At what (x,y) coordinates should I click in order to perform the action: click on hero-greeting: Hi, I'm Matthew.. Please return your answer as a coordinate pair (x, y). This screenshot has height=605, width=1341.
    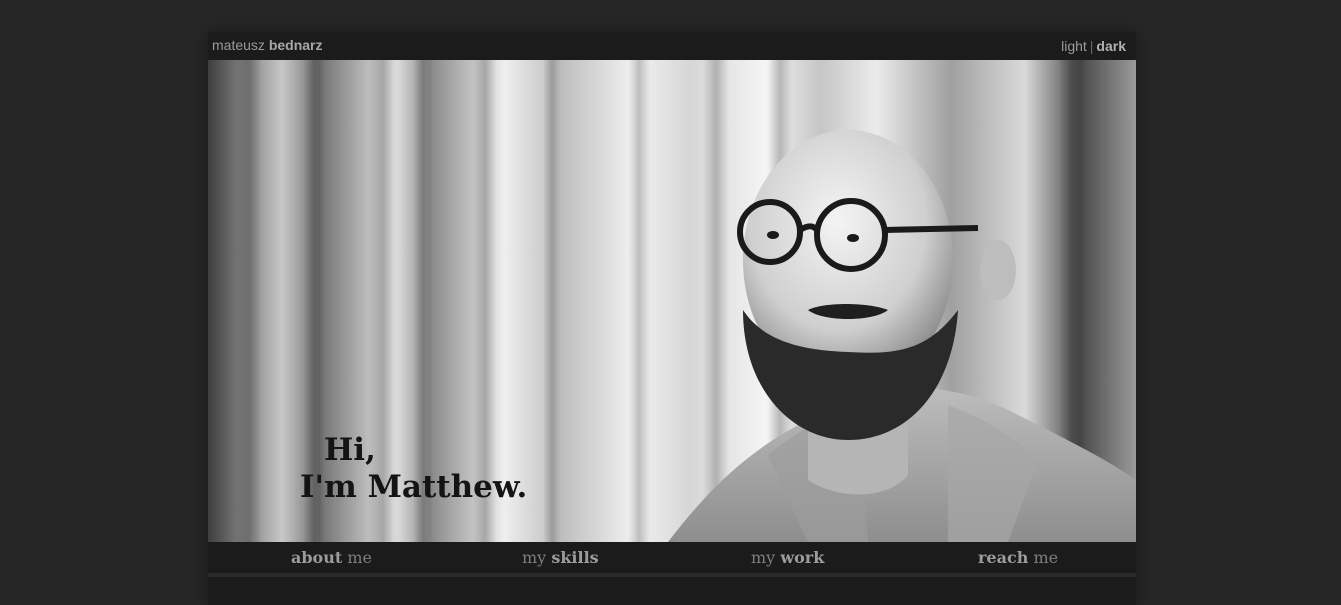
    Looking at the image, I should click on (413, 469).